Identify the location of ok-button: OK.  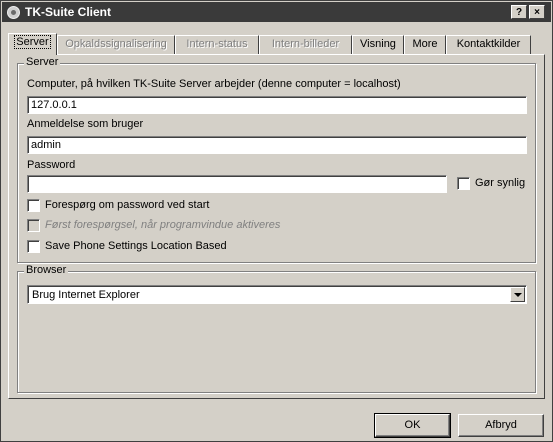
(412, 425).